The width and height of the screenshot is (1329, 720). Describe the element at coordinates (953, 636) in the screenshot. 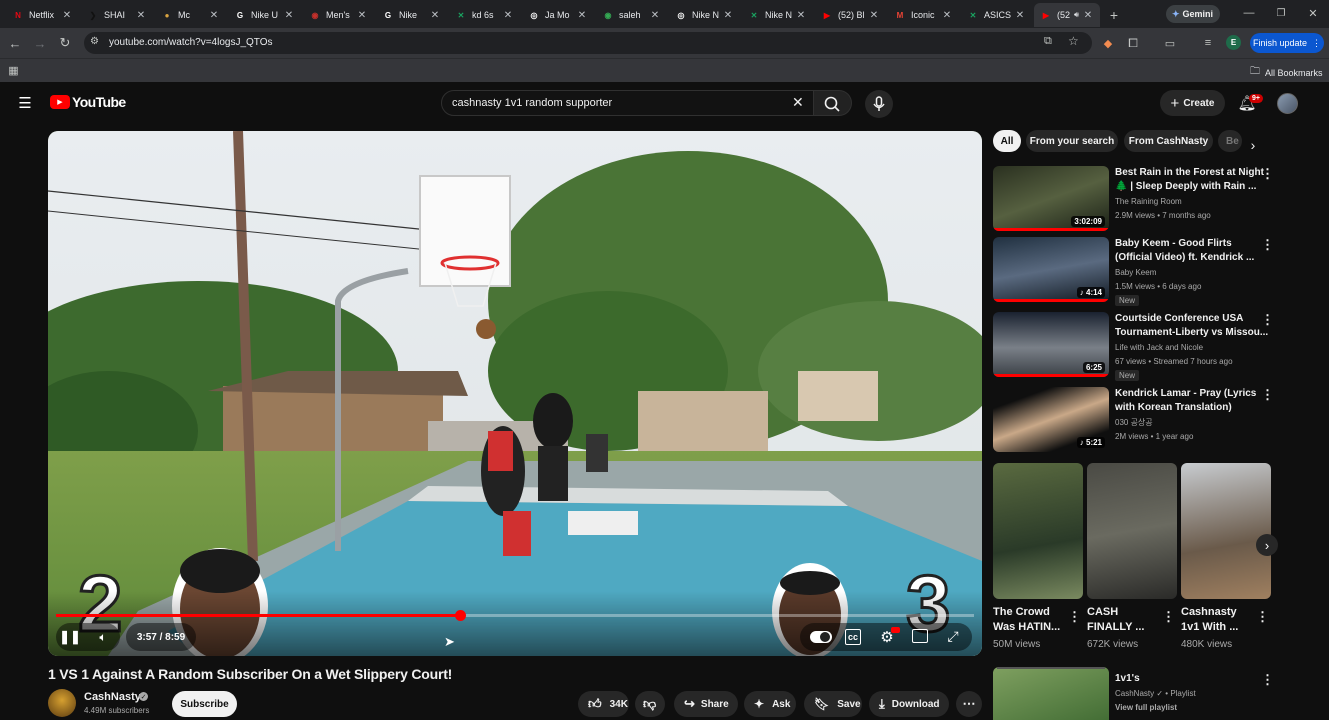

I see `fullscreen-icon: ⤢` at that location.